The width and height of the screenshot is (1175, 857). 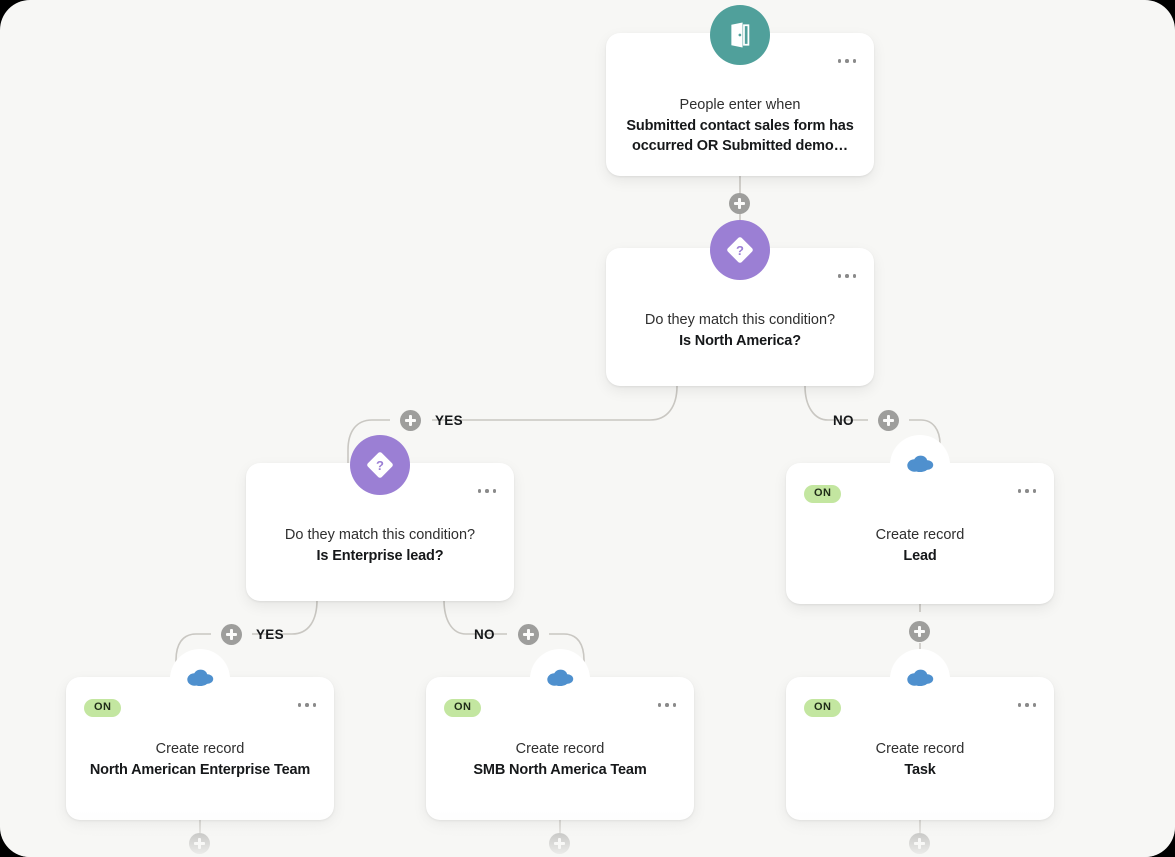 I want to click on branch-label-na-no: NO, so click(x=843, y=420).